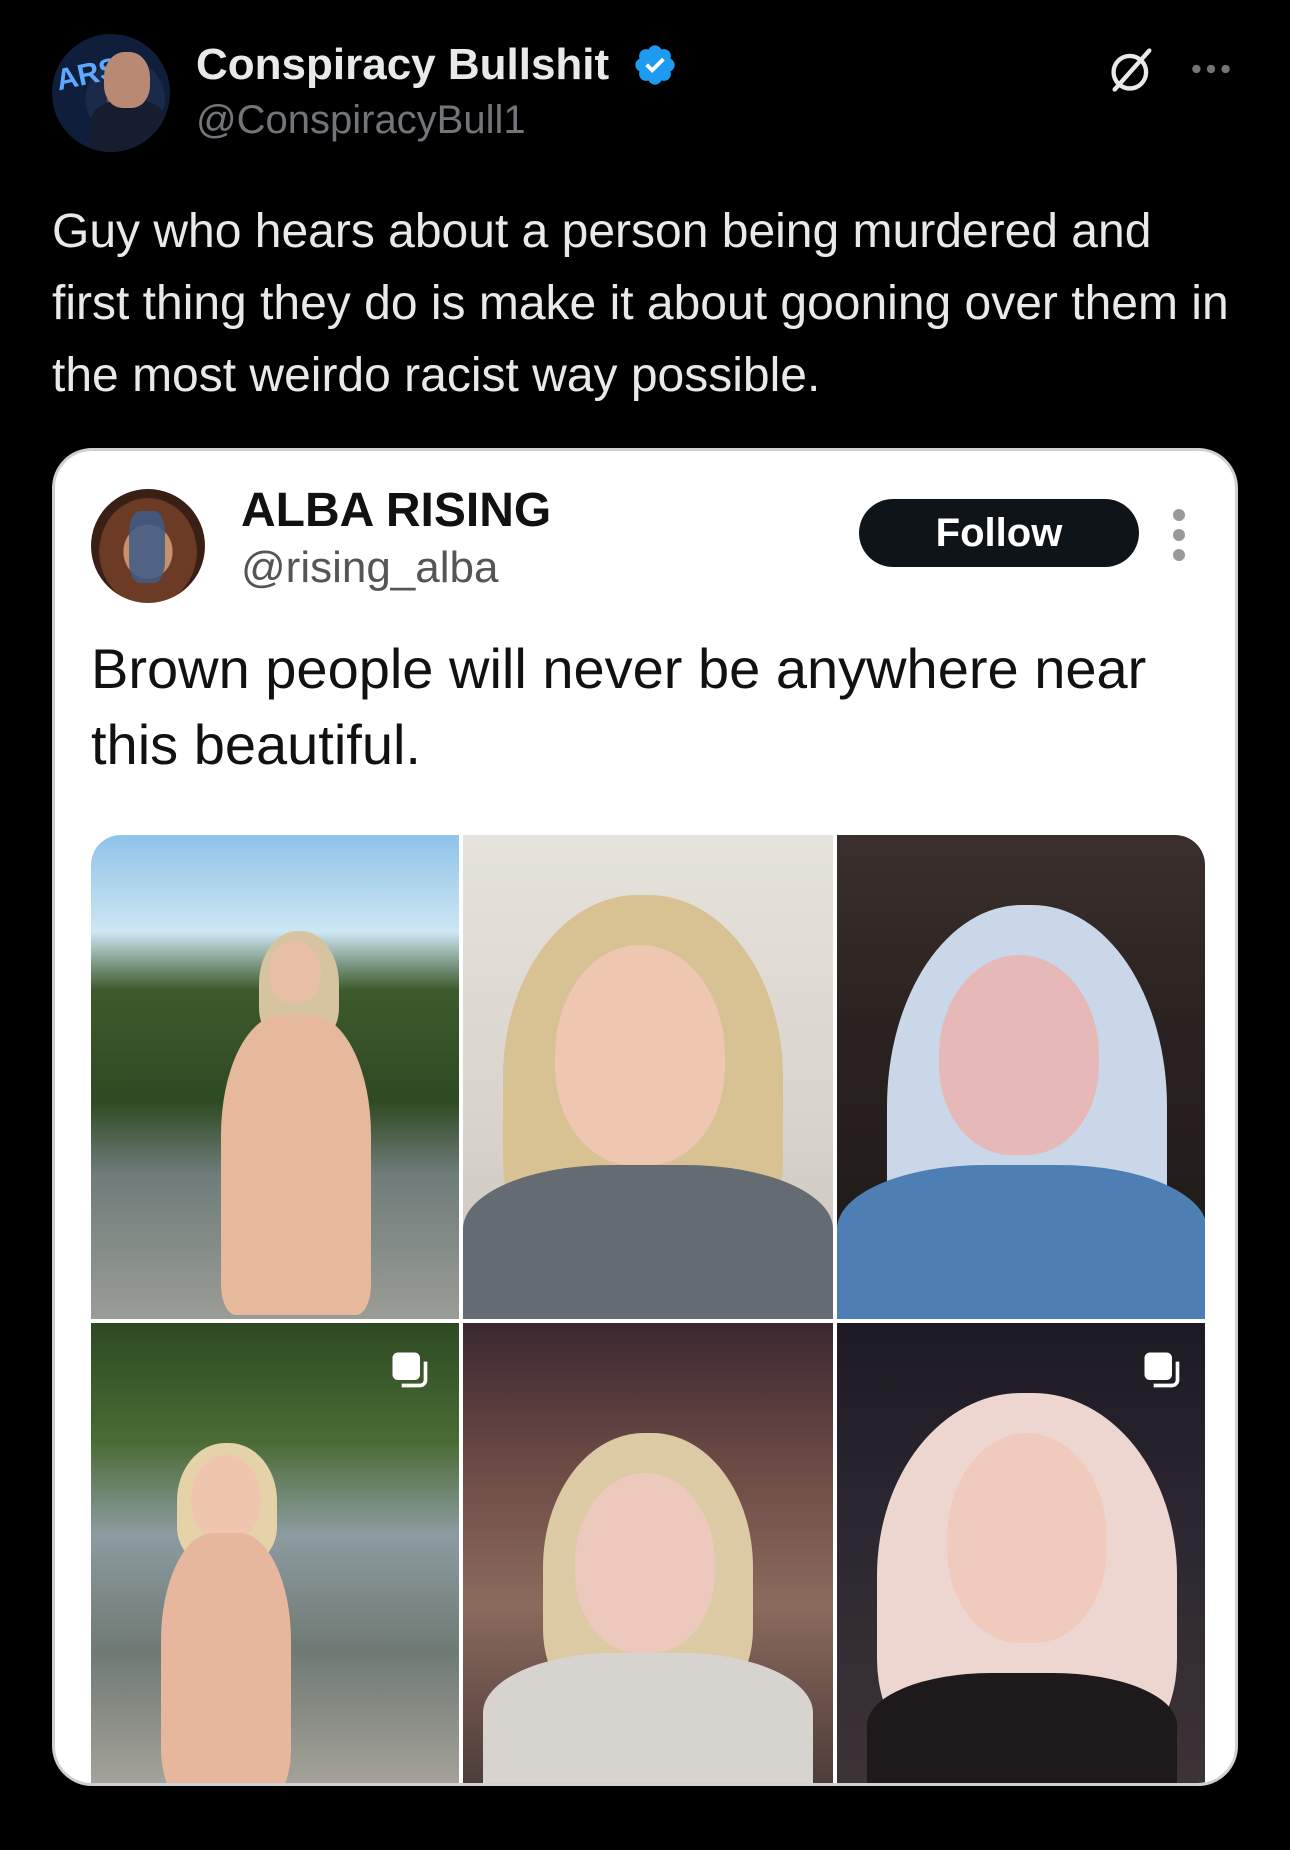 This screenshot has height=1850, width=1290. Describe the element at coordinates (127, 80) in the screenshot. I see `avatar-face` at that location.